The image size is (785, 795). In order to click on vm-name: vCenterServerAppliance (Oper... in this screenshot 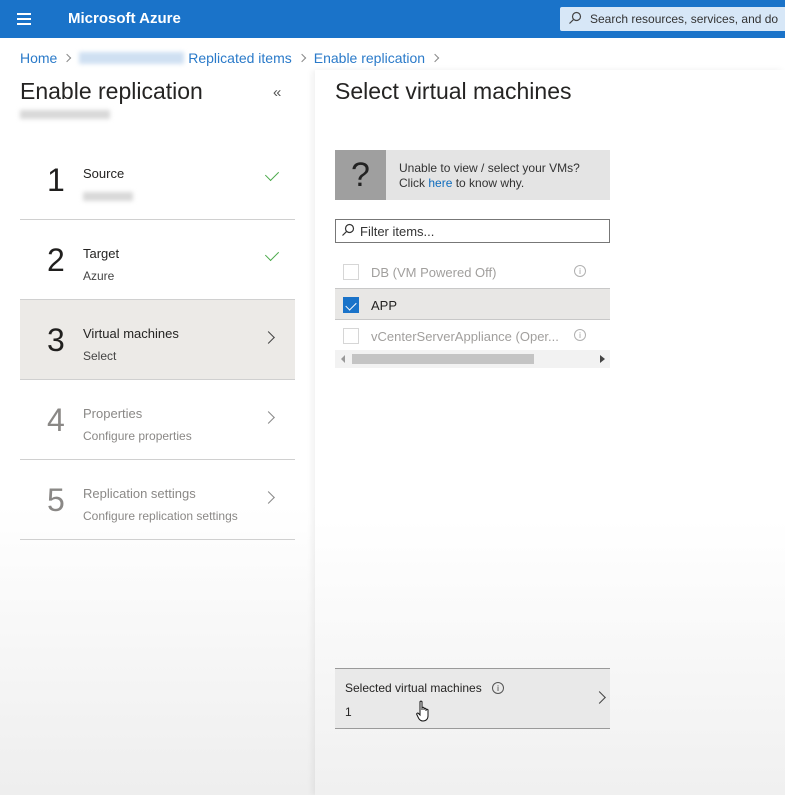, I will do `click(465, 336)`.